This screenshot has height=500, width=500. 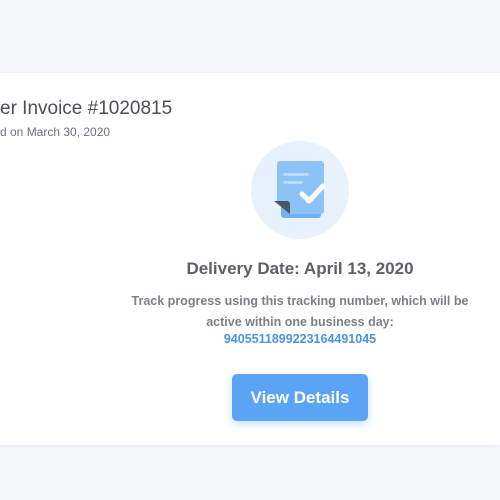 I want to click on delivery-date: Delivery Date: April 13, 2020, so click(x=300, y=268).